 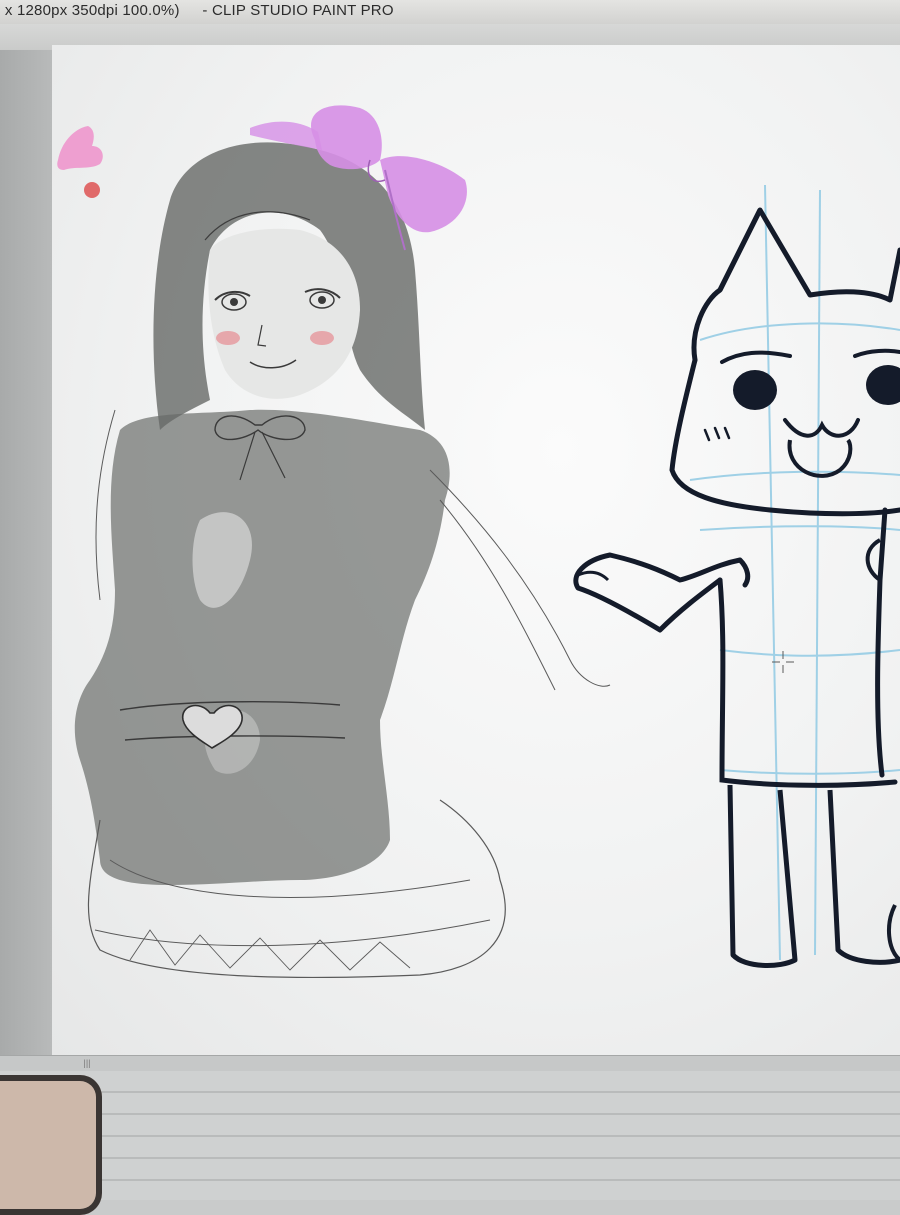 I want to click on app-name: CLIP STUDIO PAINT PRO, so click(x=302, y=10).